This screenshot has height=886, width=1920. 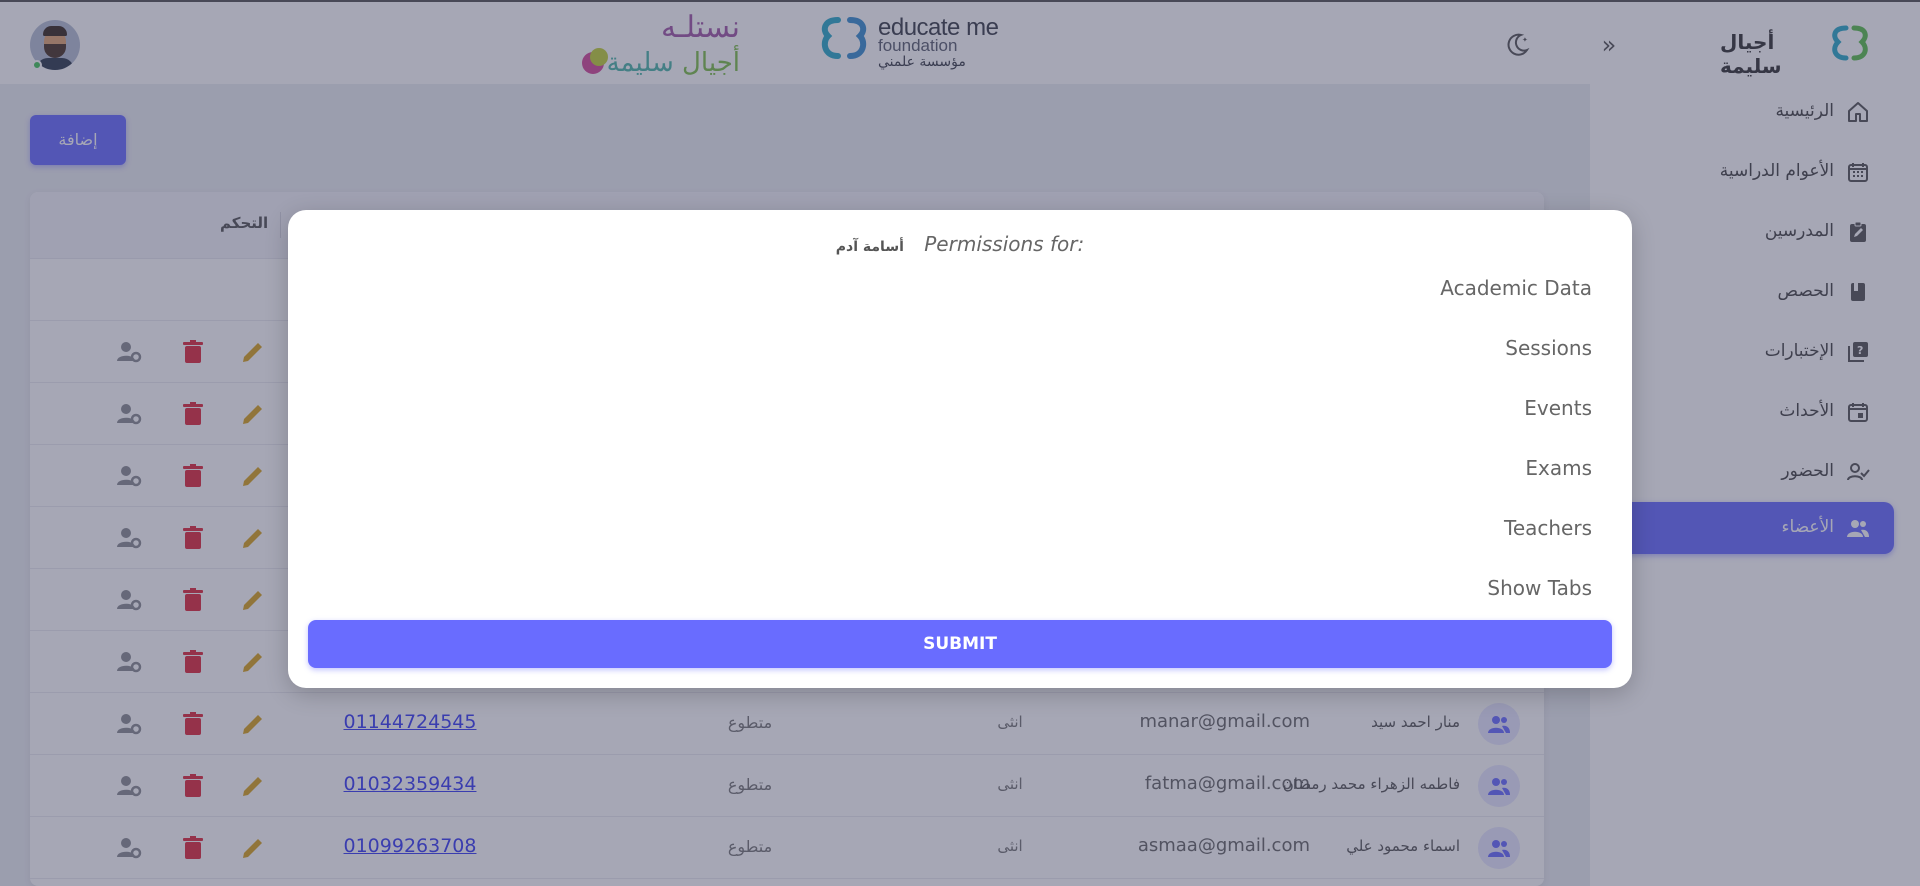 What do you see at coordinates (1292, 408) in the screenshot?
I see `permission-events: Events` at bounding box center [1292, 408].